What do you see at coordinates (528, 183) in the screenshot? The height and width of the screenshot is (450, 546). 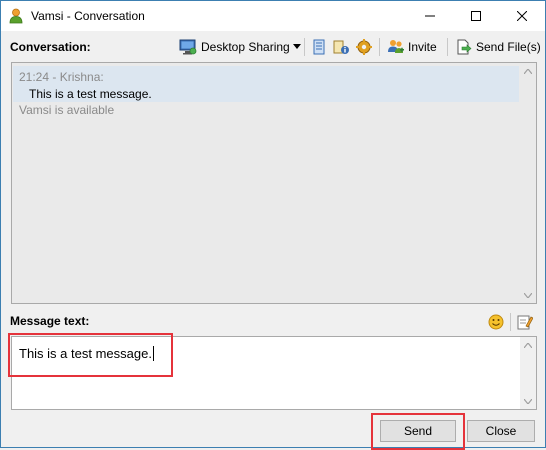 I see `conversation-scrollbar` at bounding box center [528, 183].